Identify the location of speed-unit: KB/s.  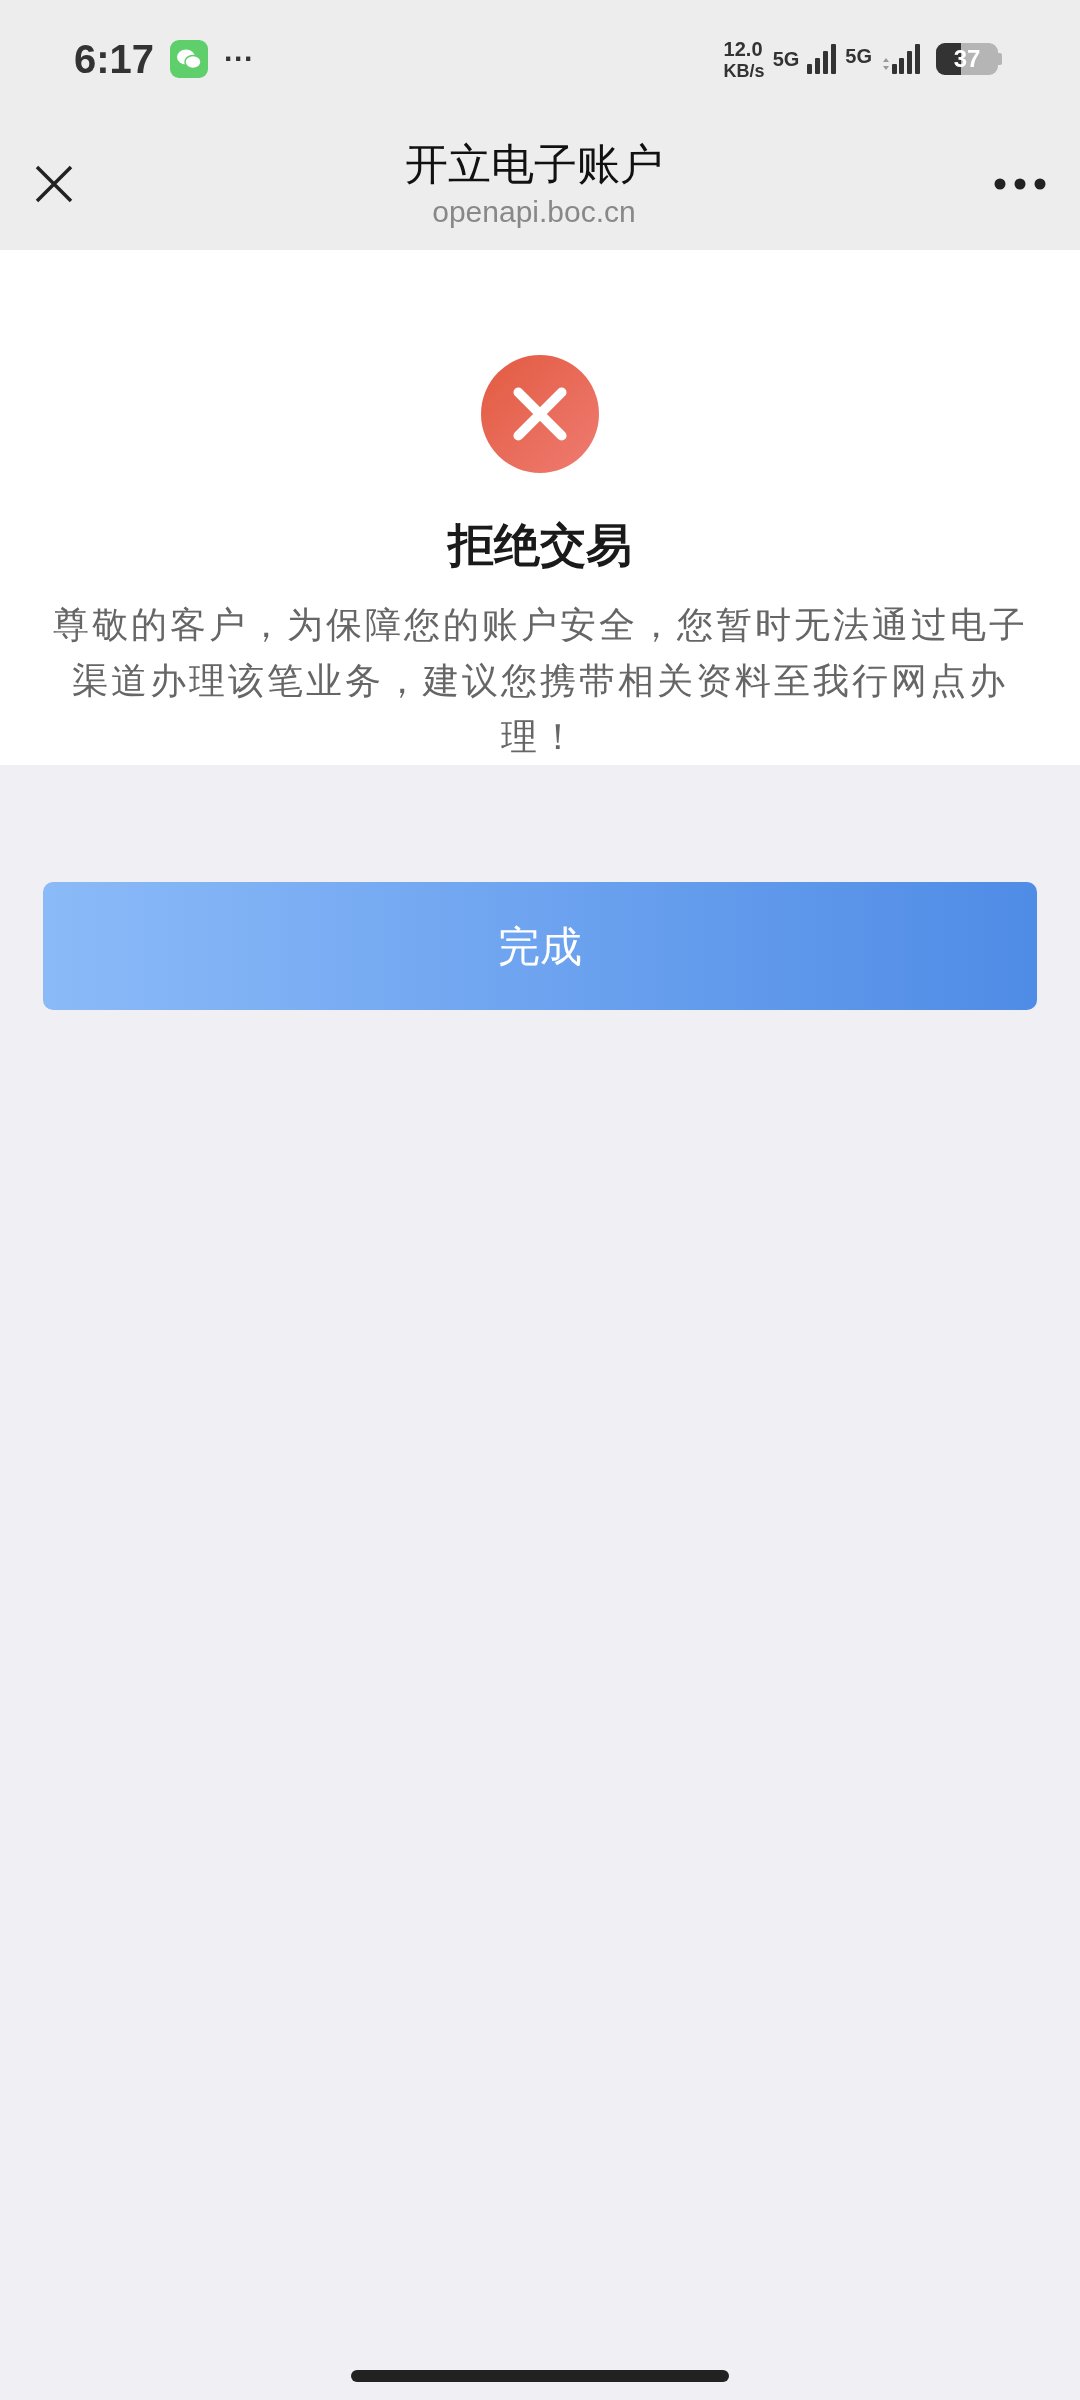
(744, 70).